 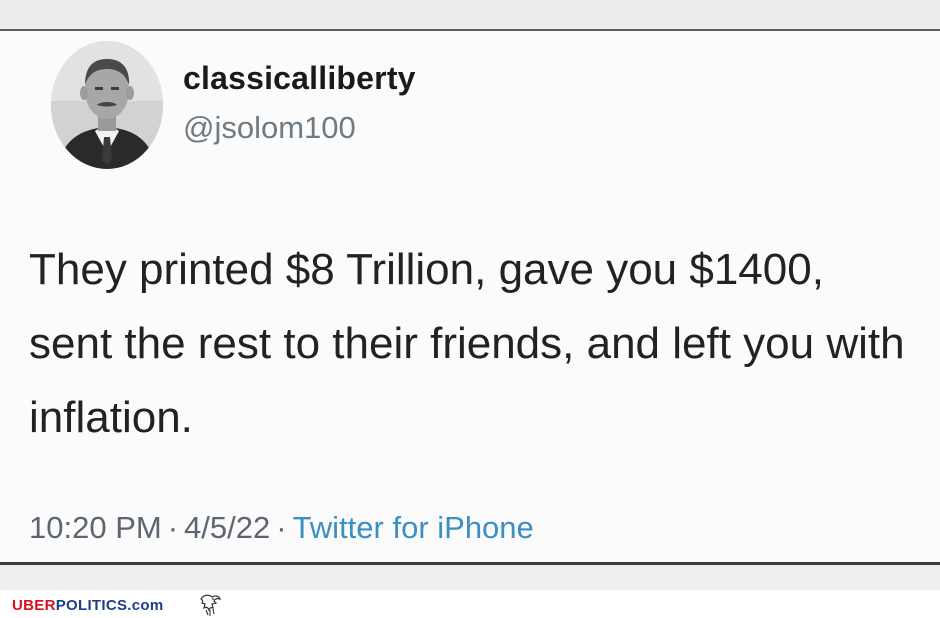 I want to click on logo-part-domain: .com, so click(x=145, y=605).